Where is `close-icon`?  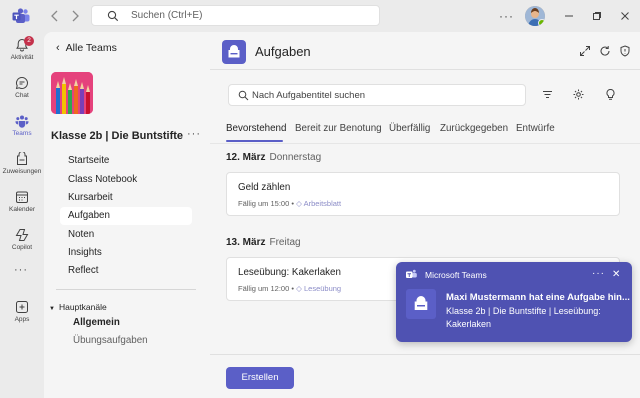
close-icon is located at coordinates (625, 16).